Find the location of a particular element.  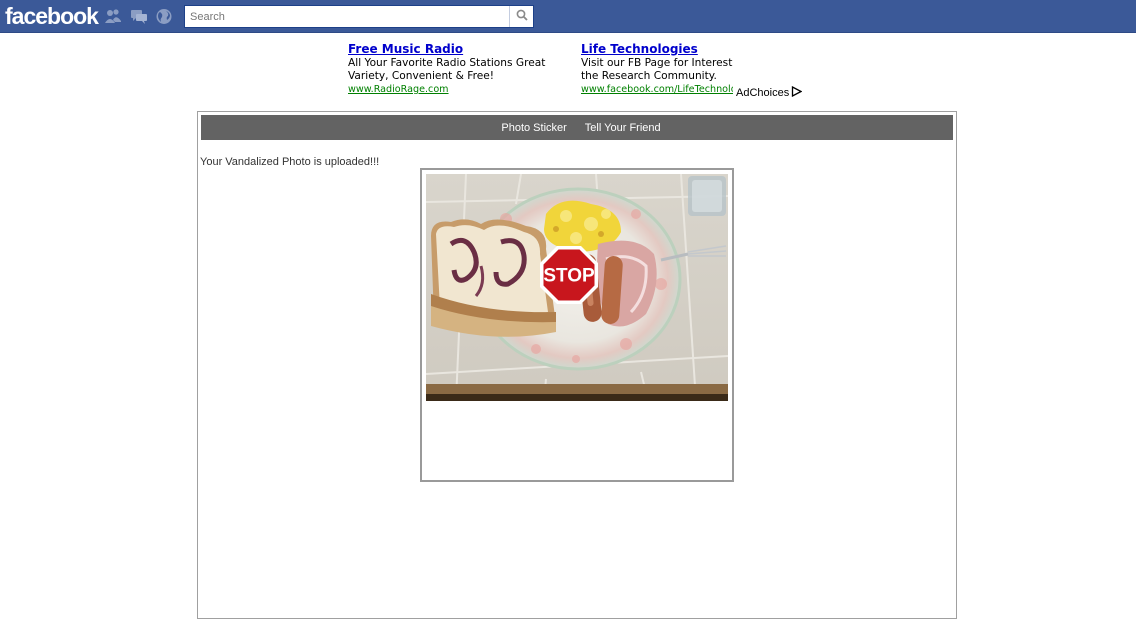

ad-url-link: www.RadioRage.com is located at coordinates (460, 89).